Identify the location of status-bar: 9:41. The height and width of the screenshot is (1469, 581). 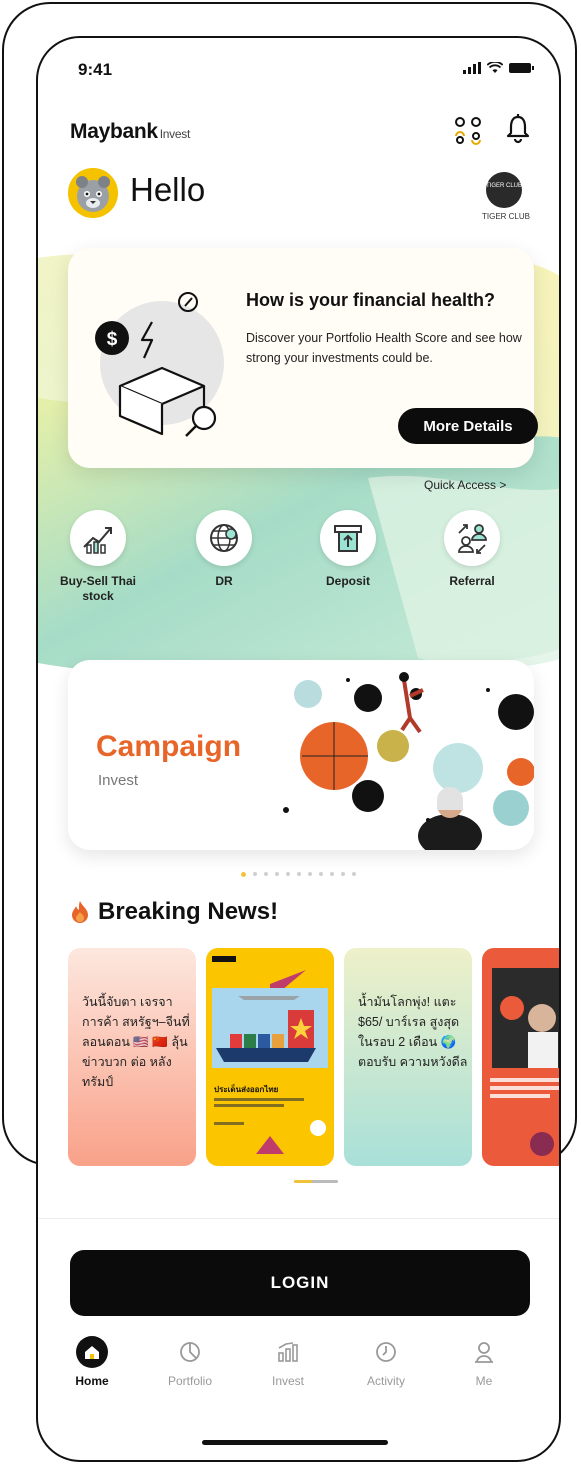
(298, 75).